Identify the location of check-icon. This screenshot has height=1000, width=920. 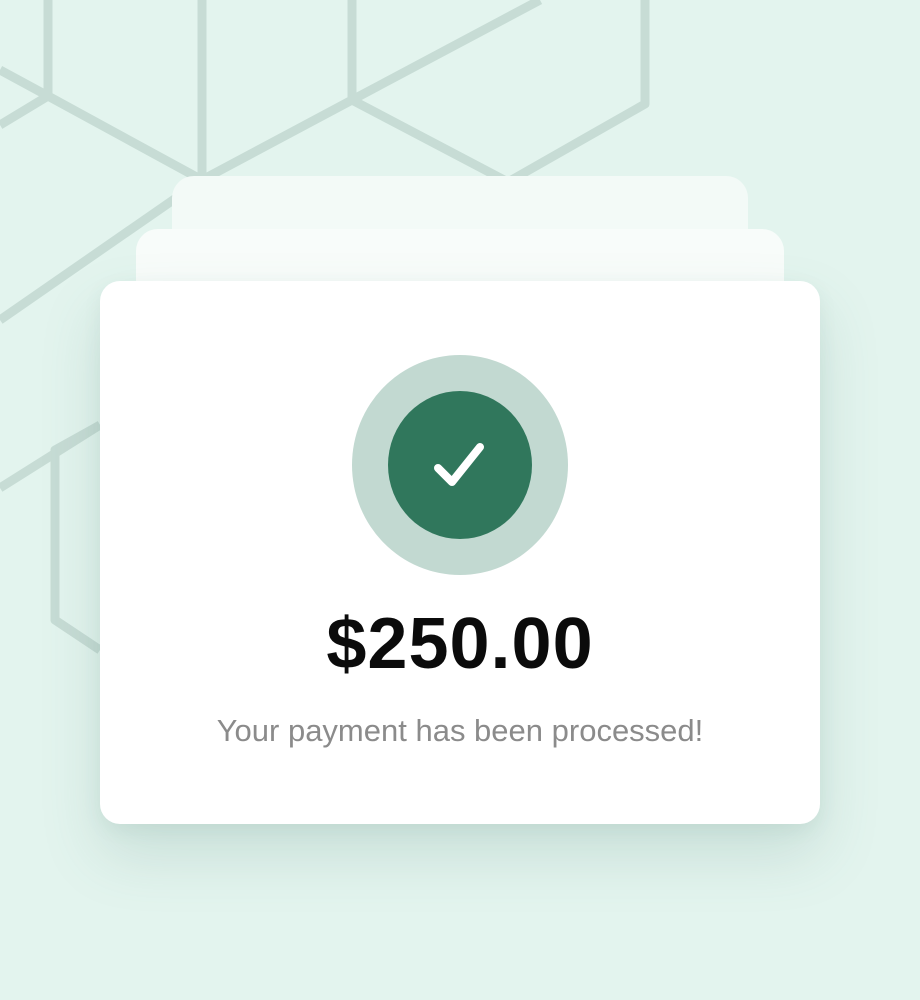
(459, 464).